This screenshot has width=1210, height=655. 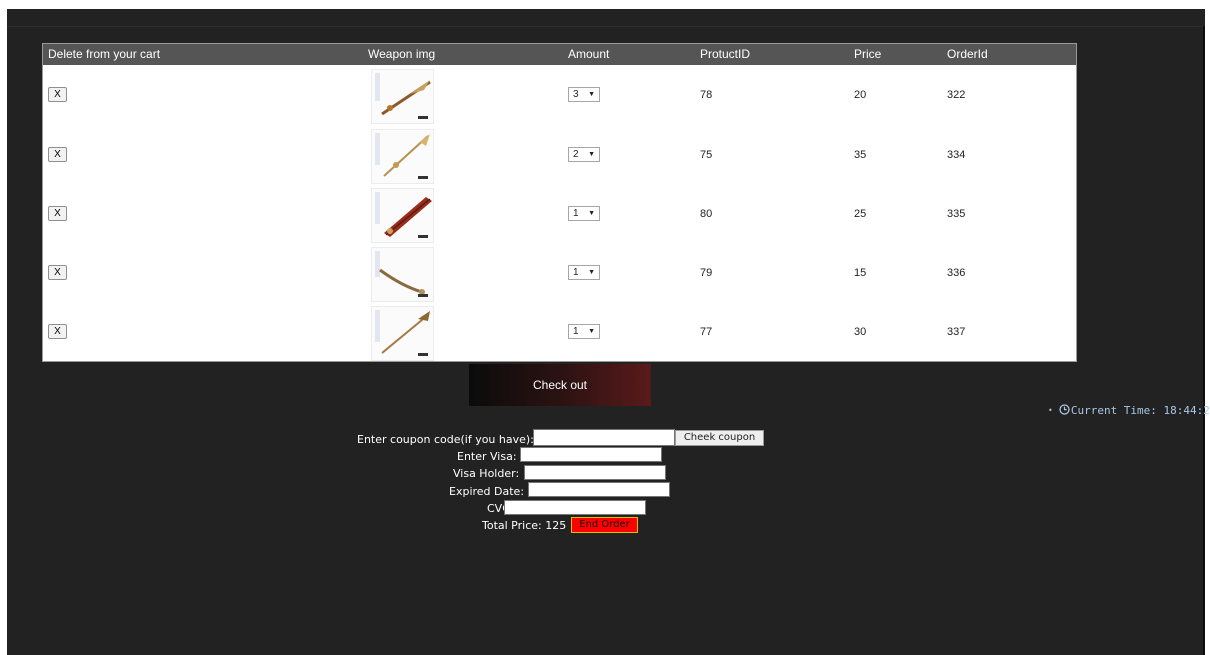 I want to click on total-price: Total Price: 125, so click(x=524, y=525).